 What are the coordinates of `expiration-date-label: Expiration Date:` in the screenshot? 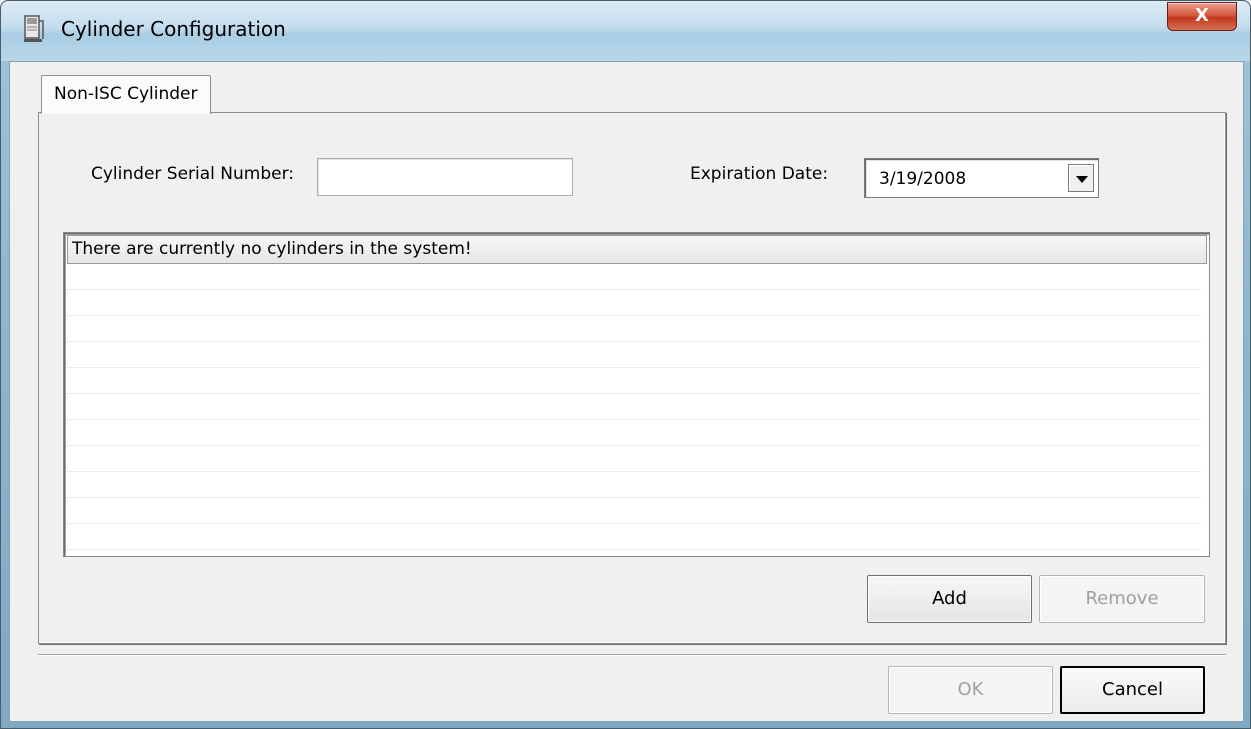 It's located at (759, 174).